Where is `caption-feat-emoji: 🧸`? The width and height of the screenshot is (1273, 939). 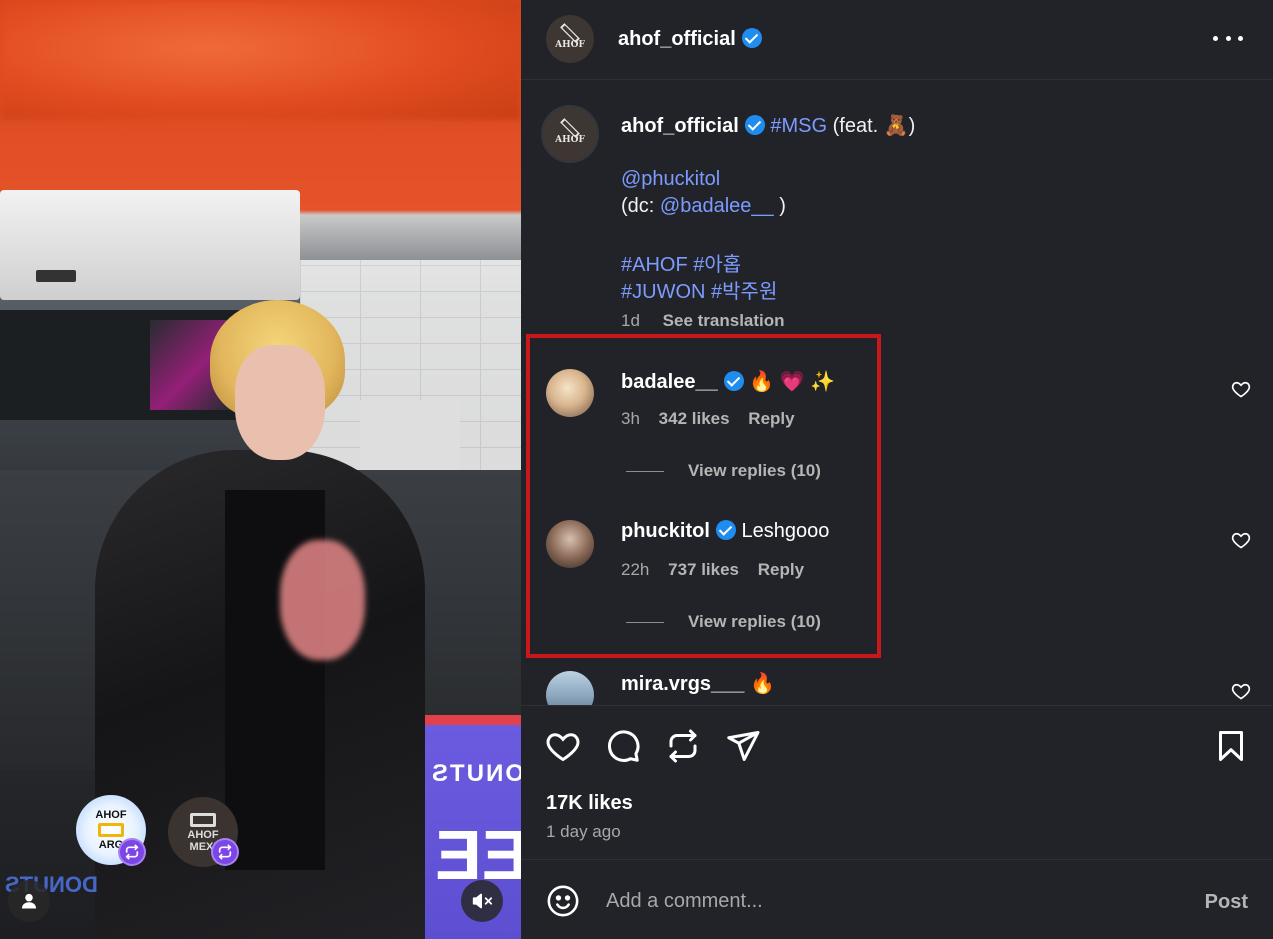
caption-feat-emoji: 🧸 is located at coordinates (896, 126).